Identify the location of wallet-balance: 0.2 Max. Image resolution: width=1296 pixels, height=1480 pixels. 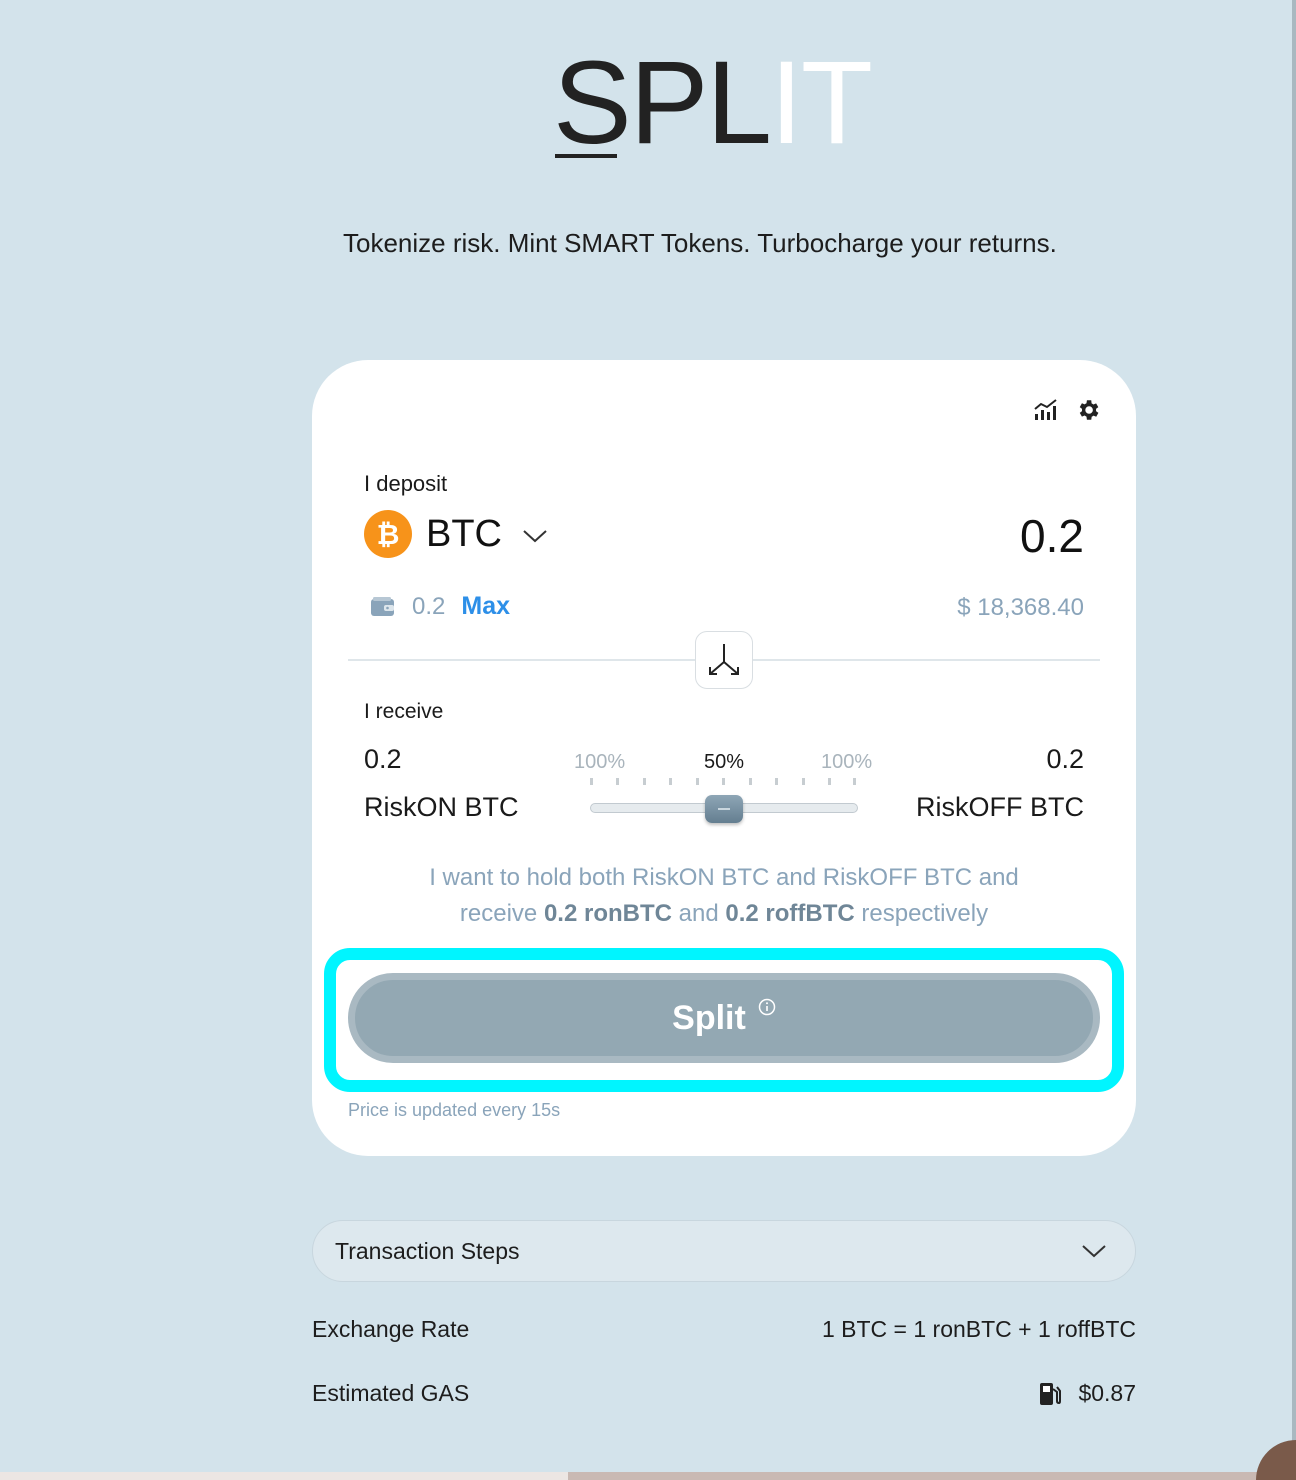
(440, 606).